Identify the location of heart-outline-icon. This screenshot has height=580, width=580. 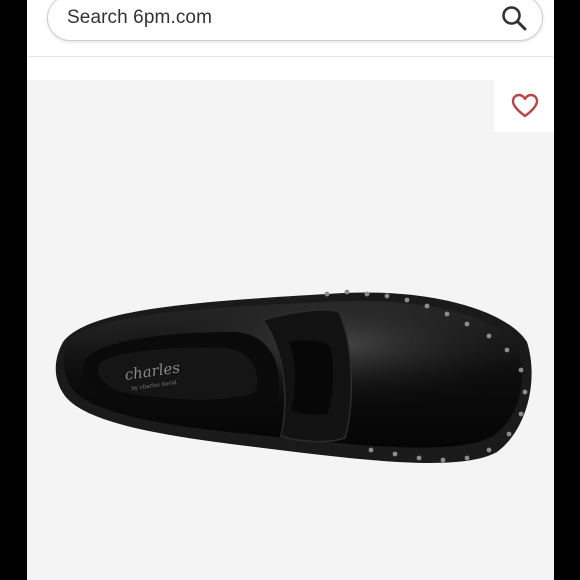
(525, 106).